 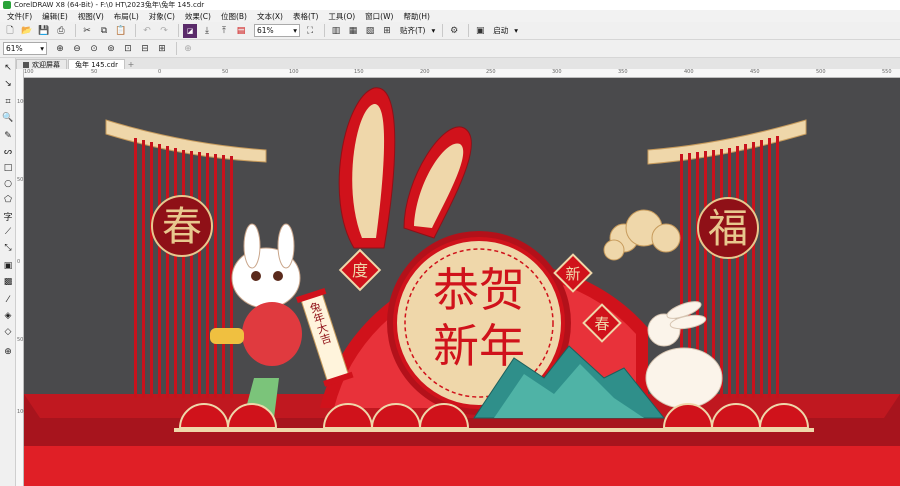 What do you see at coordinates (46, 64) in the screenshot?
I see `tab-label: 欢迎屏幕` at bounding box center [46, 64].